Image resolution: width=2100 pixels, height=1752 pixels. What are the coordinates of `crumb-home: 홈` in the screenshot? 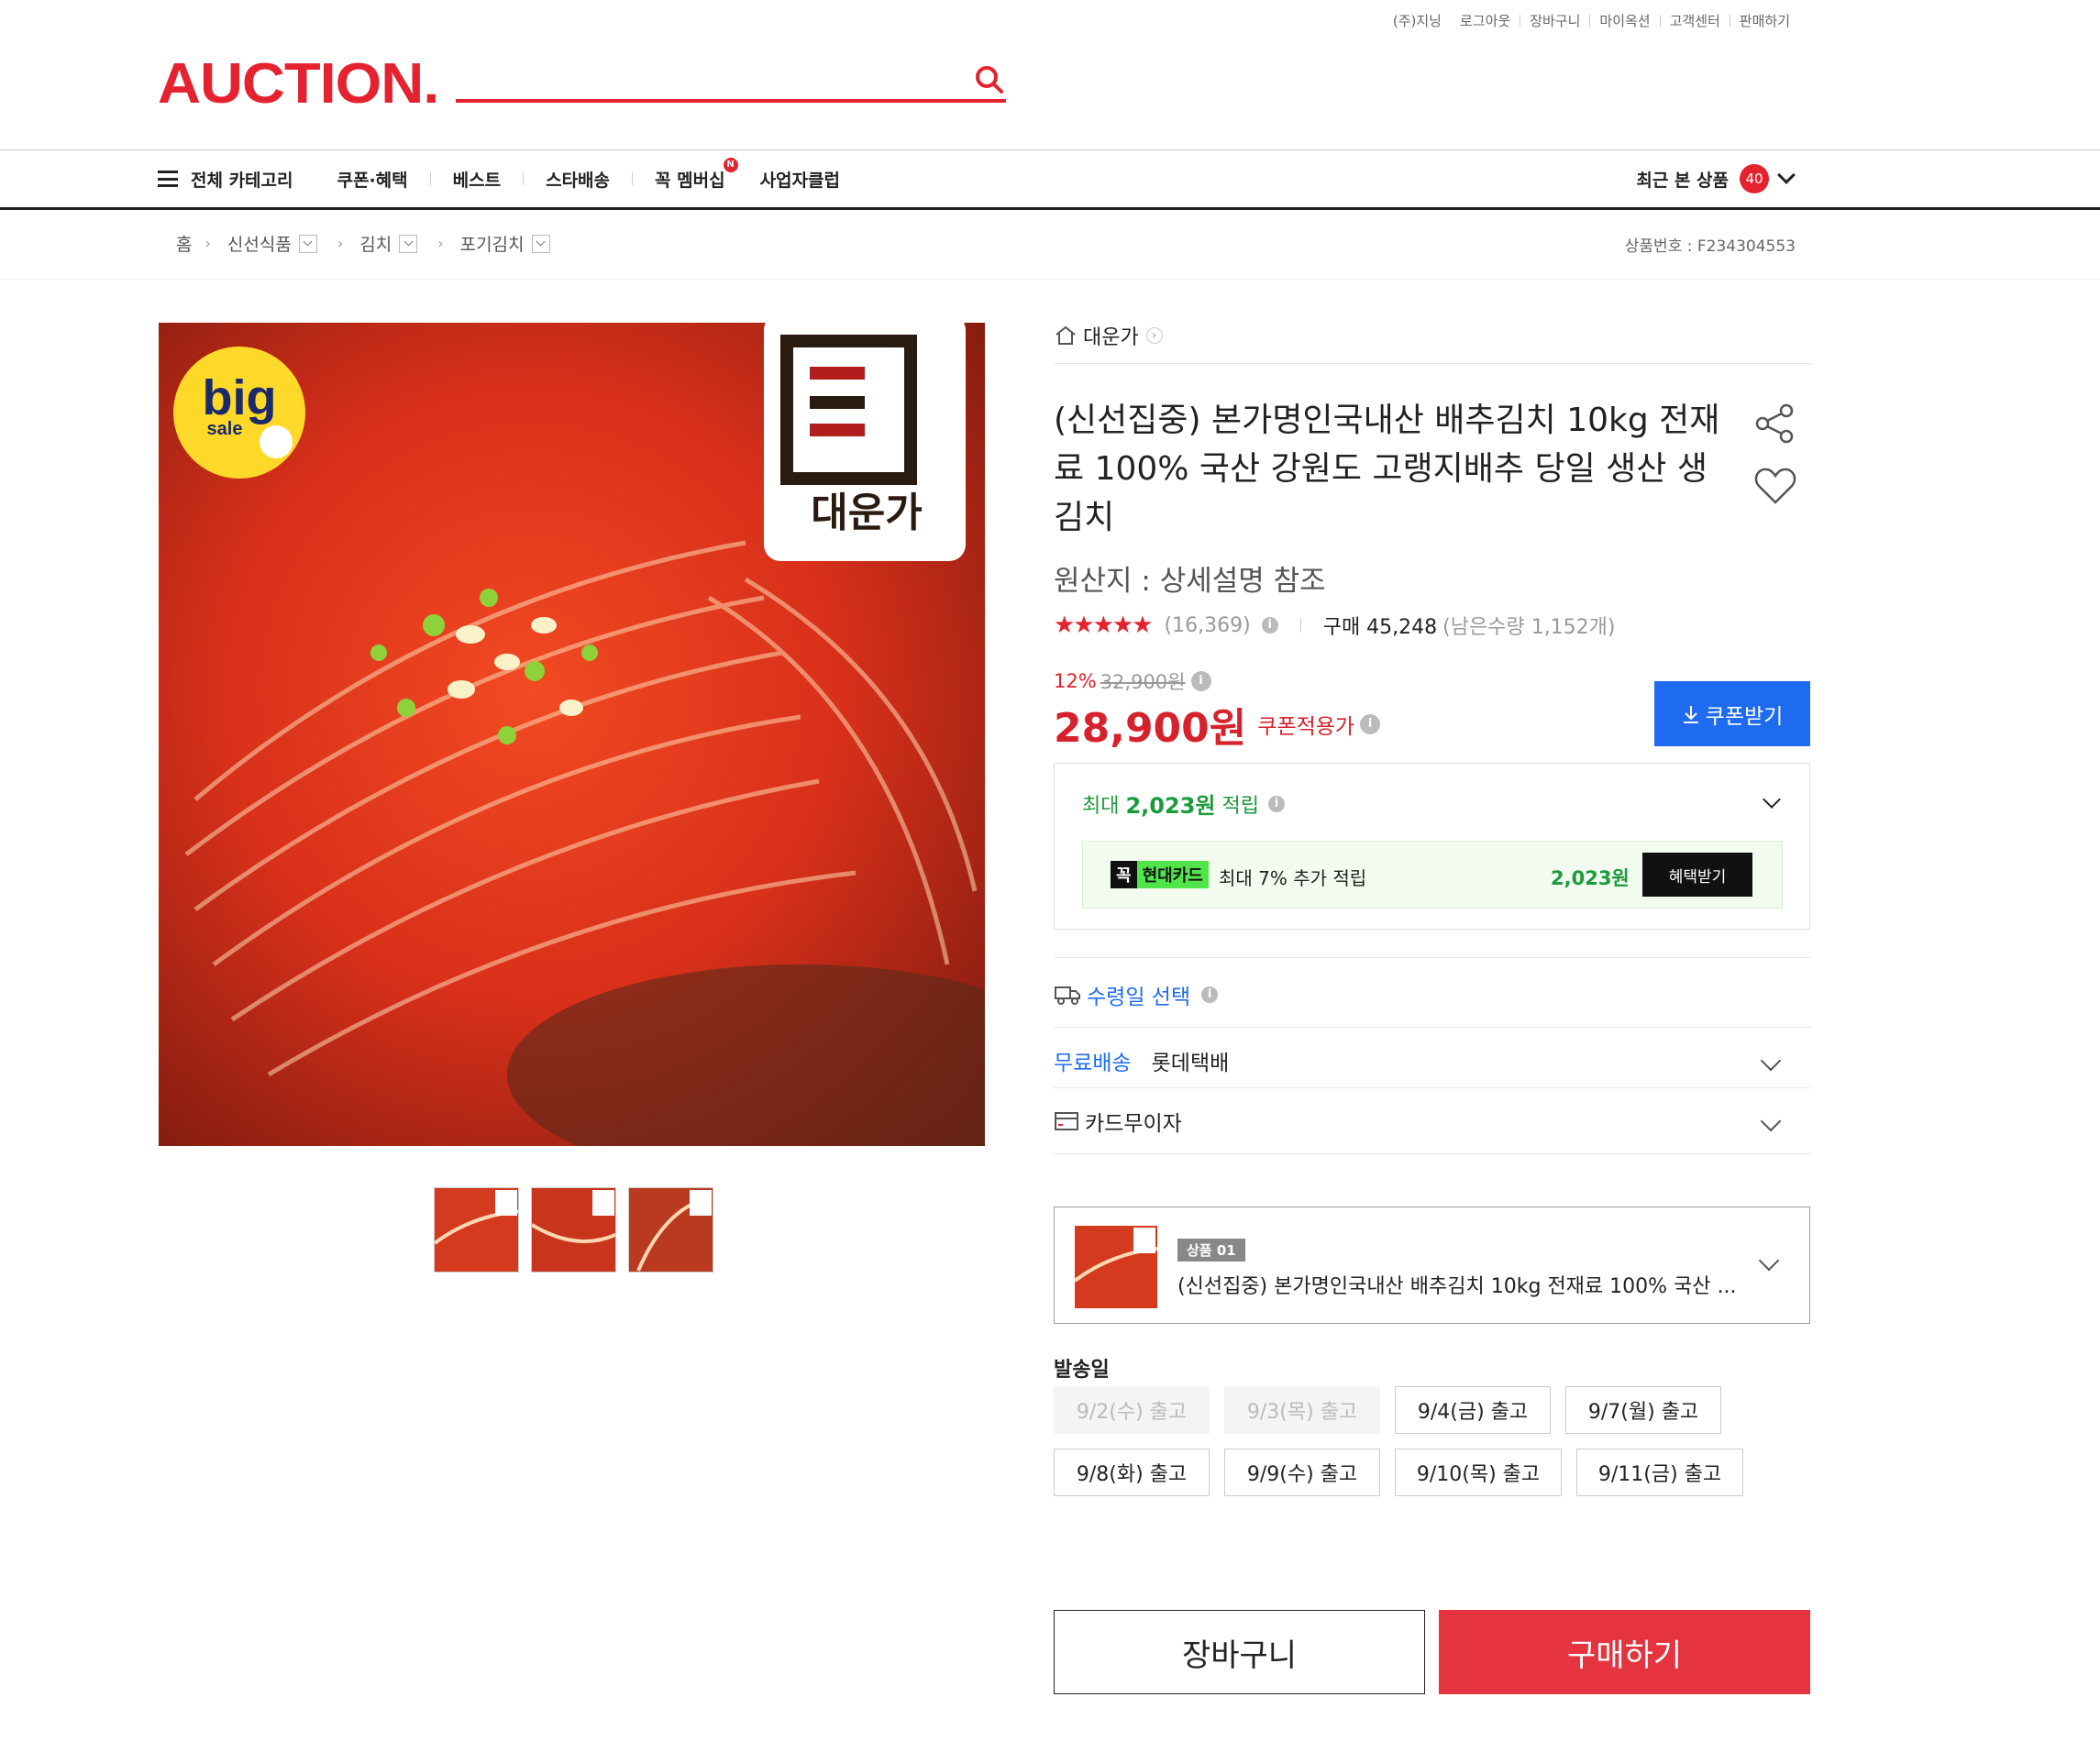 It's located at (184, 244).